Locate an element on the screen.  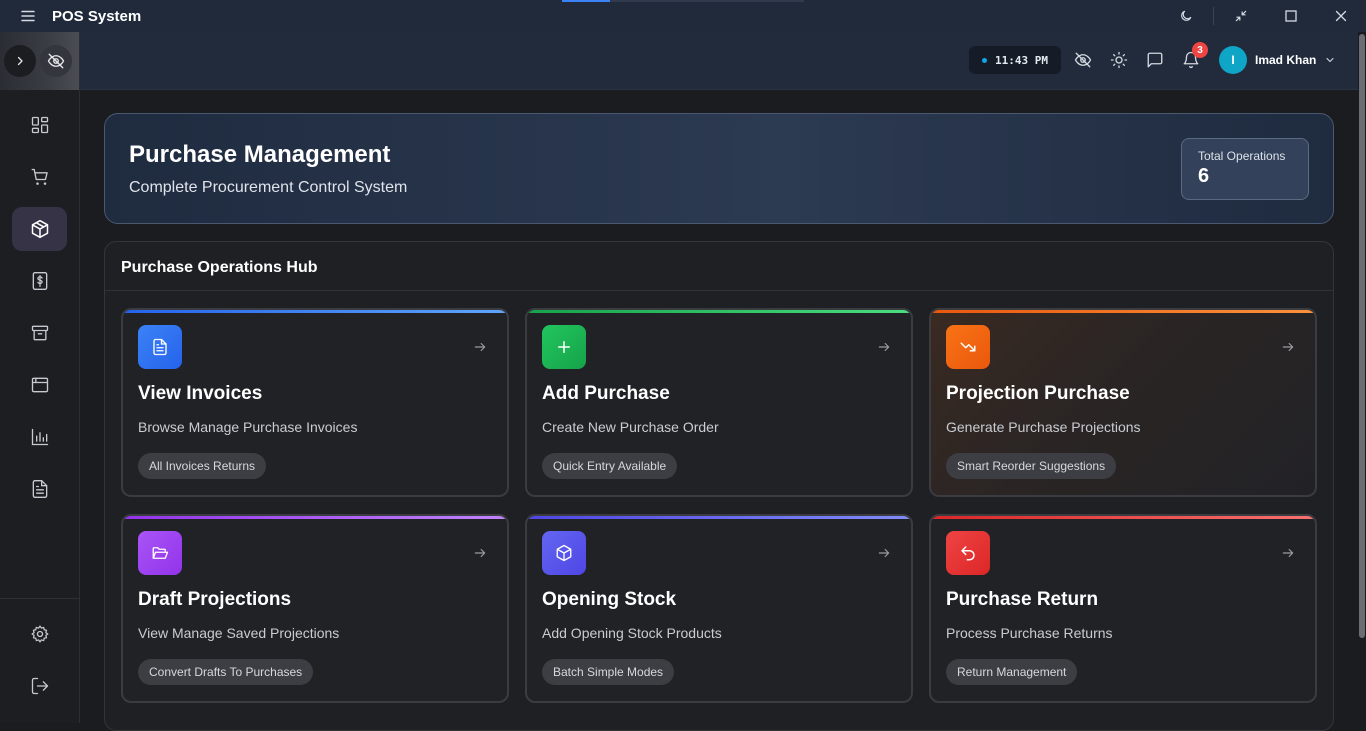
hide-sidebar-button is located at coordinates (56, 61).